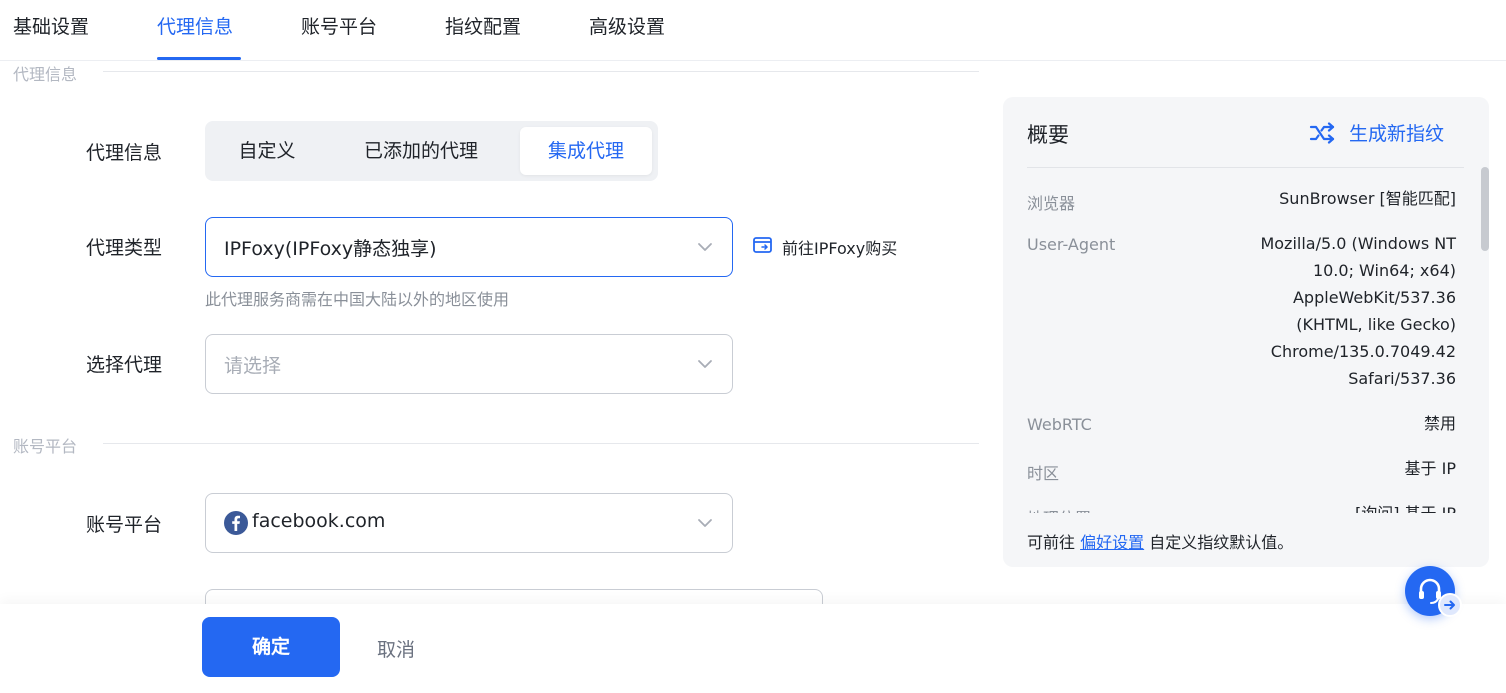  I want to click on select-proxy-label: 选择代理, so click(124, 365).